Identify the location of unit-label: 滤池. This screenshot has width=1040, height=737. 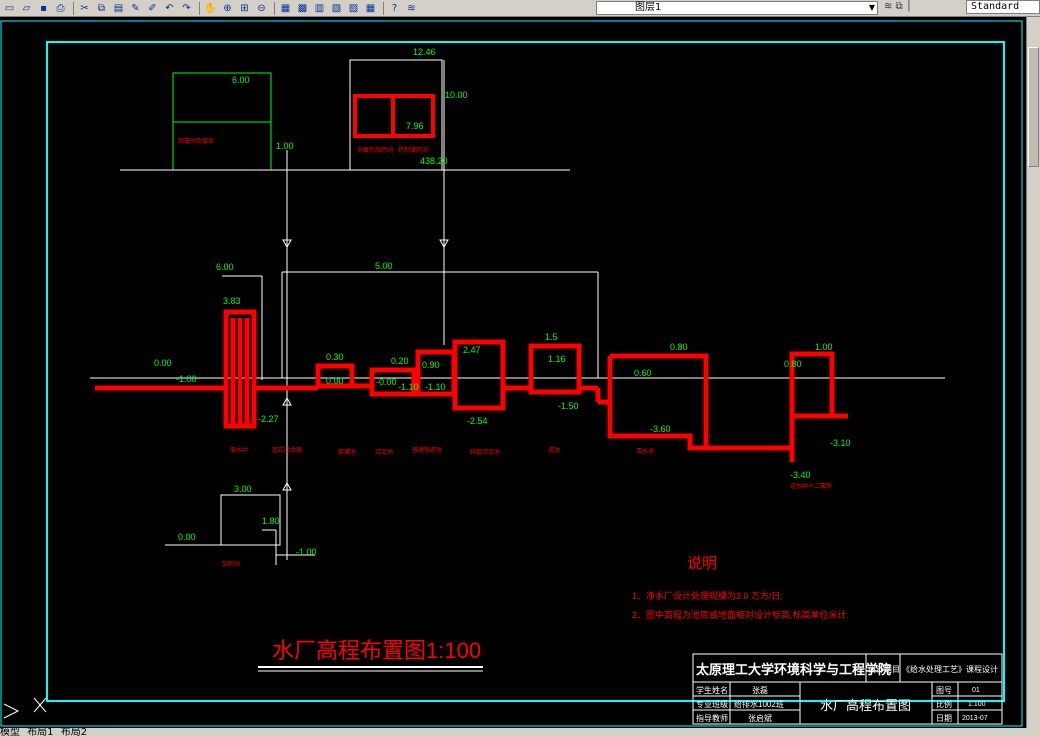
(554, 450).